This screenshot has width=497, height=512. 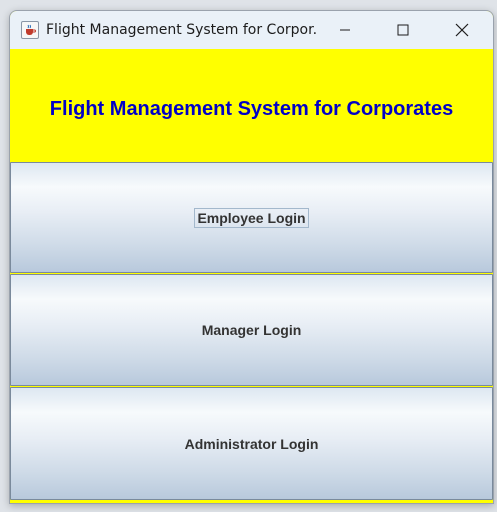 I want to click on maximize-button, so click(x=403, y=30).